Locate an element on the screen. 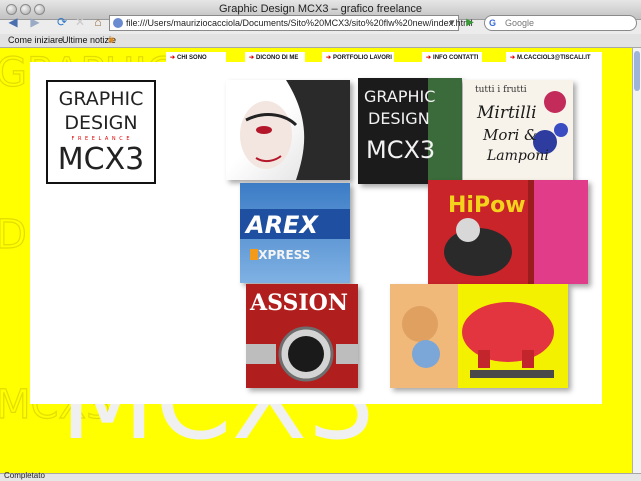 The height and width of the screenshot is (481, 641). back-button: ◀ is located at coordinates (13, 22).